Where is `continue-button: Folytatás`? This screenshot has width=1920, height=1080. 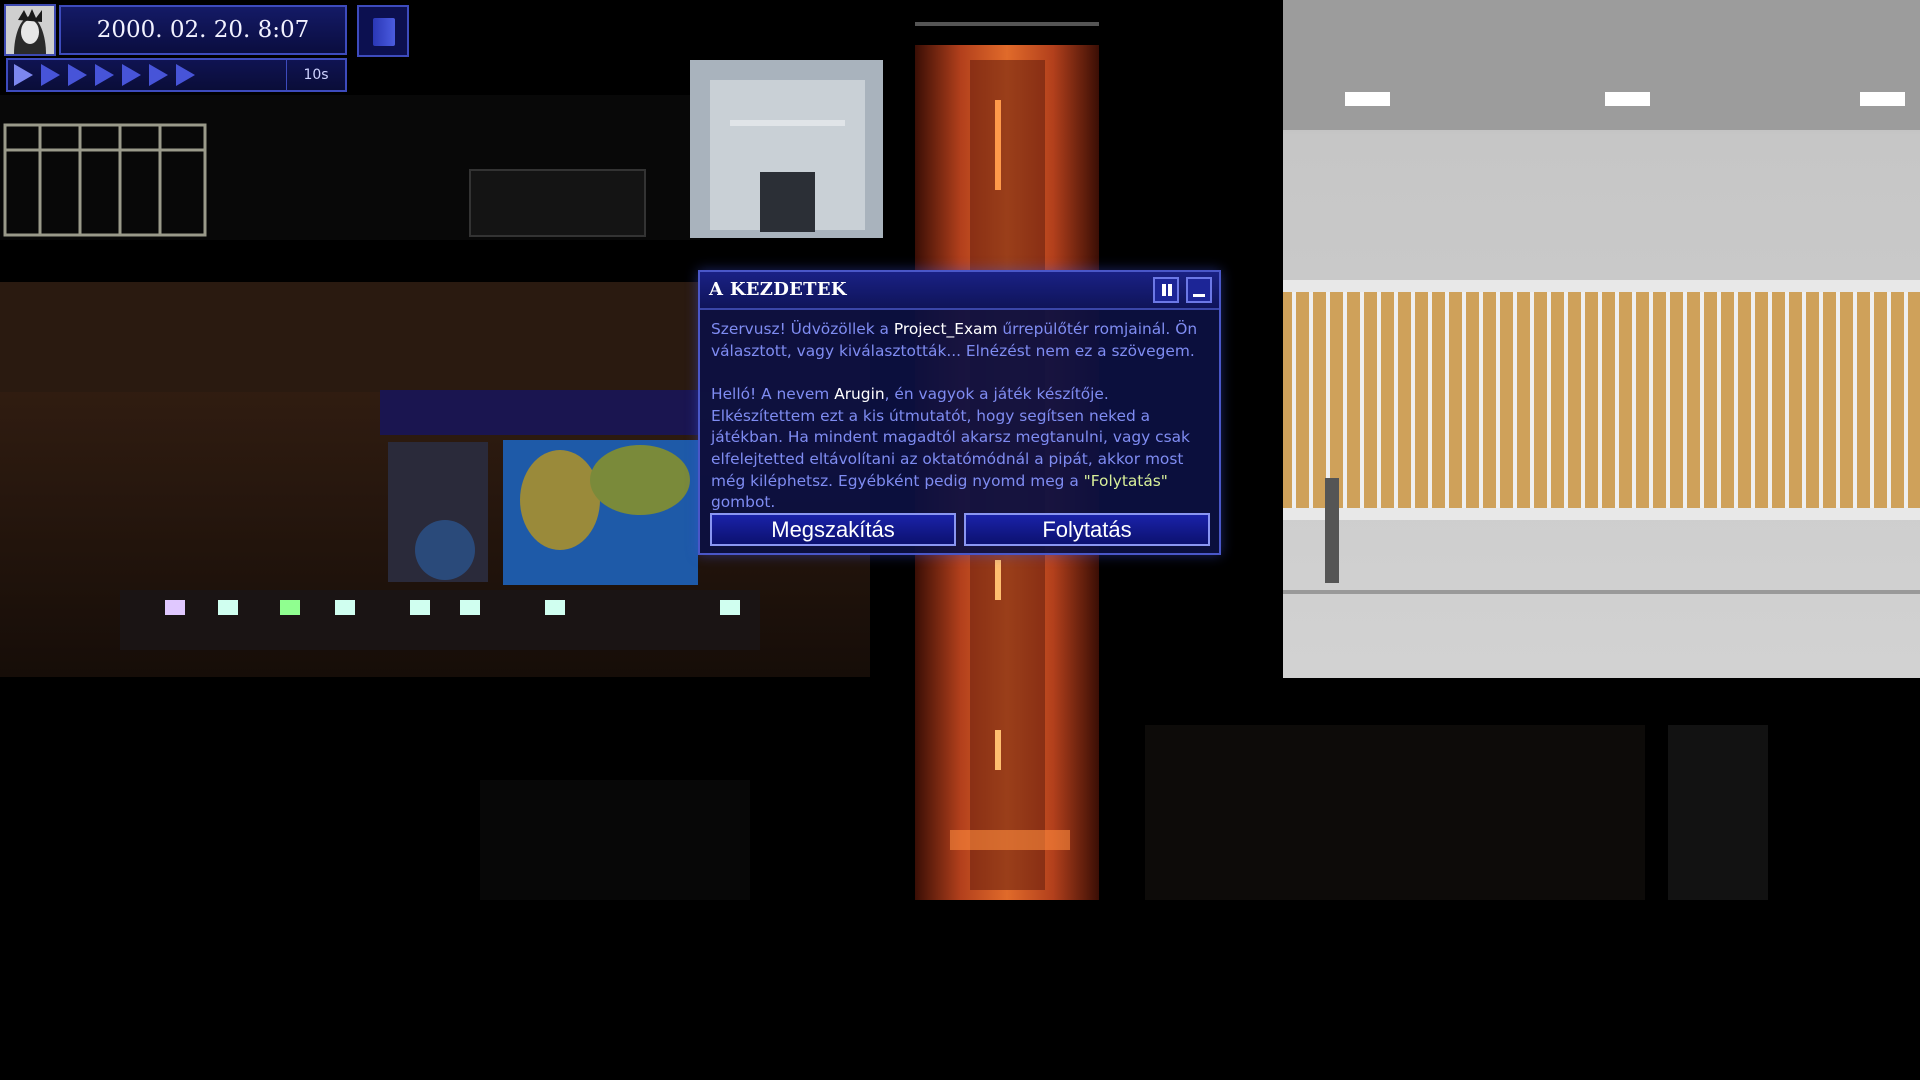
continue-button: Folytatás is located at coordinates (1087, 529).